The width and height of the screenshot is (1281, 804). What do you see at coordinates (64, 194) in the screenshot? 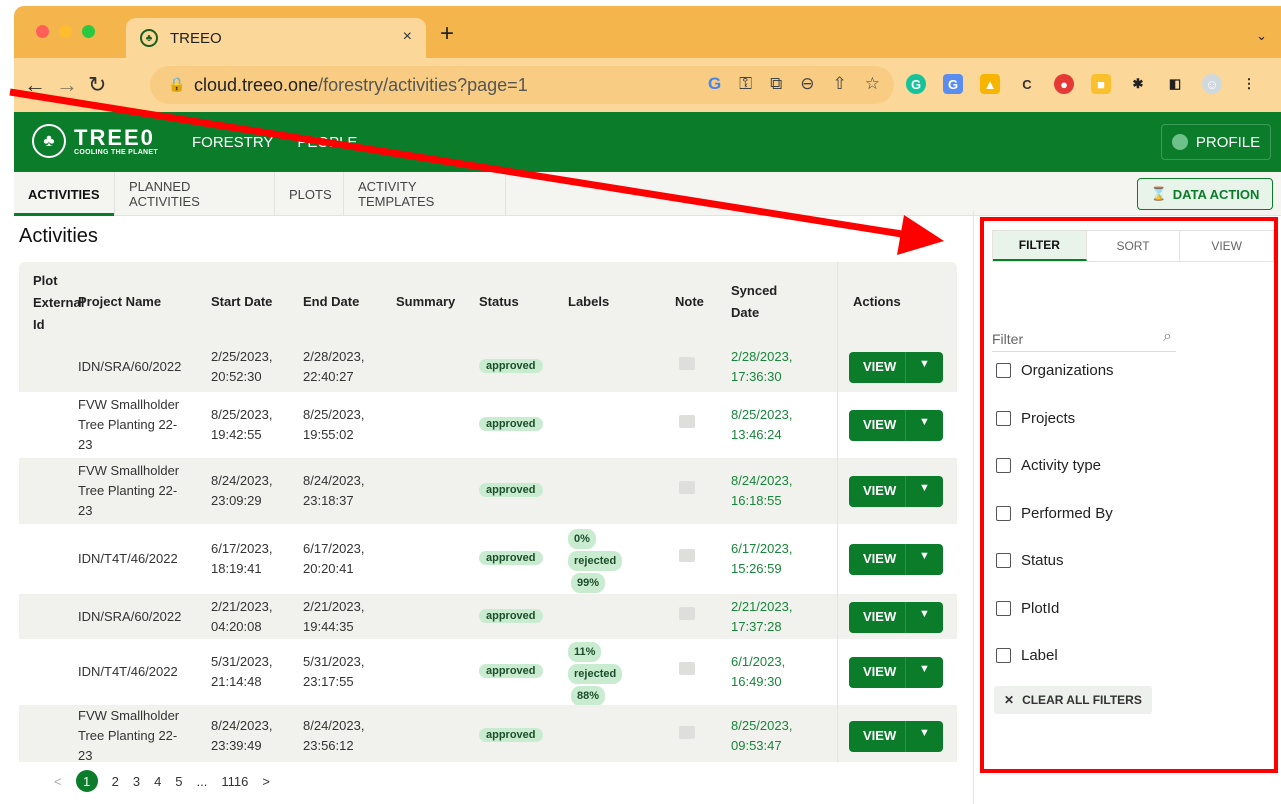
I see `tab-activities: ACTIVITIES` at bounding box center [64, 194].